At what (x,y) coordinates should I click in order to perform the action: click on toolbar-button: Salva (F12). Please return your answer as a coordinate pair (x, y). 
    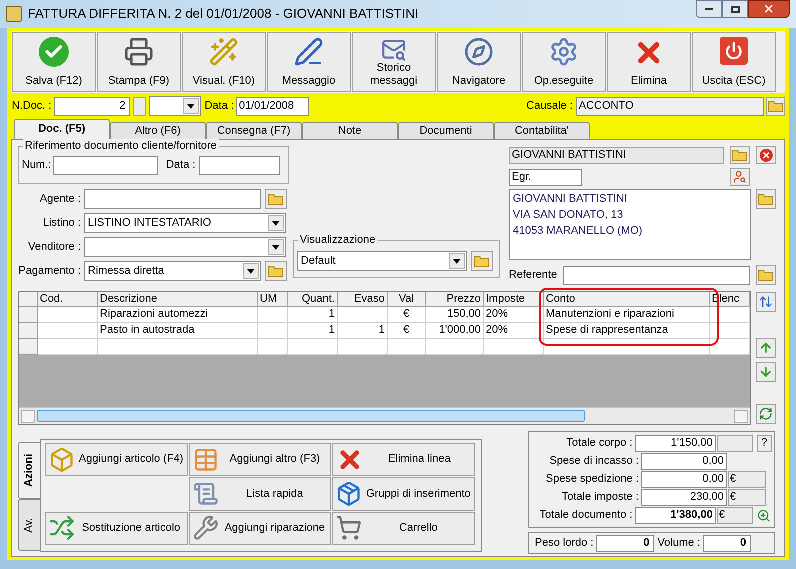
    Looking at the image, I should click on (54, 62).